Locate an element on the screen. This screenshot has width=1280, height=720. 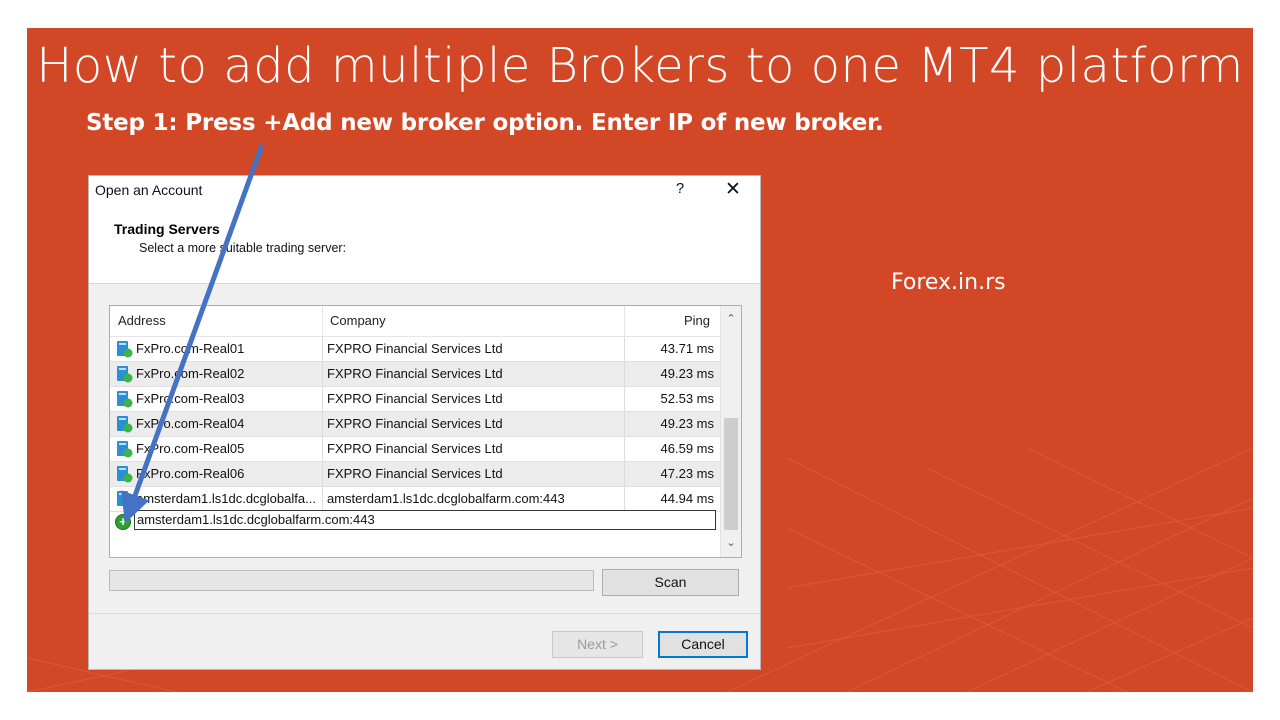
section-title: Trading Servers is located at coordinates (167, 229).